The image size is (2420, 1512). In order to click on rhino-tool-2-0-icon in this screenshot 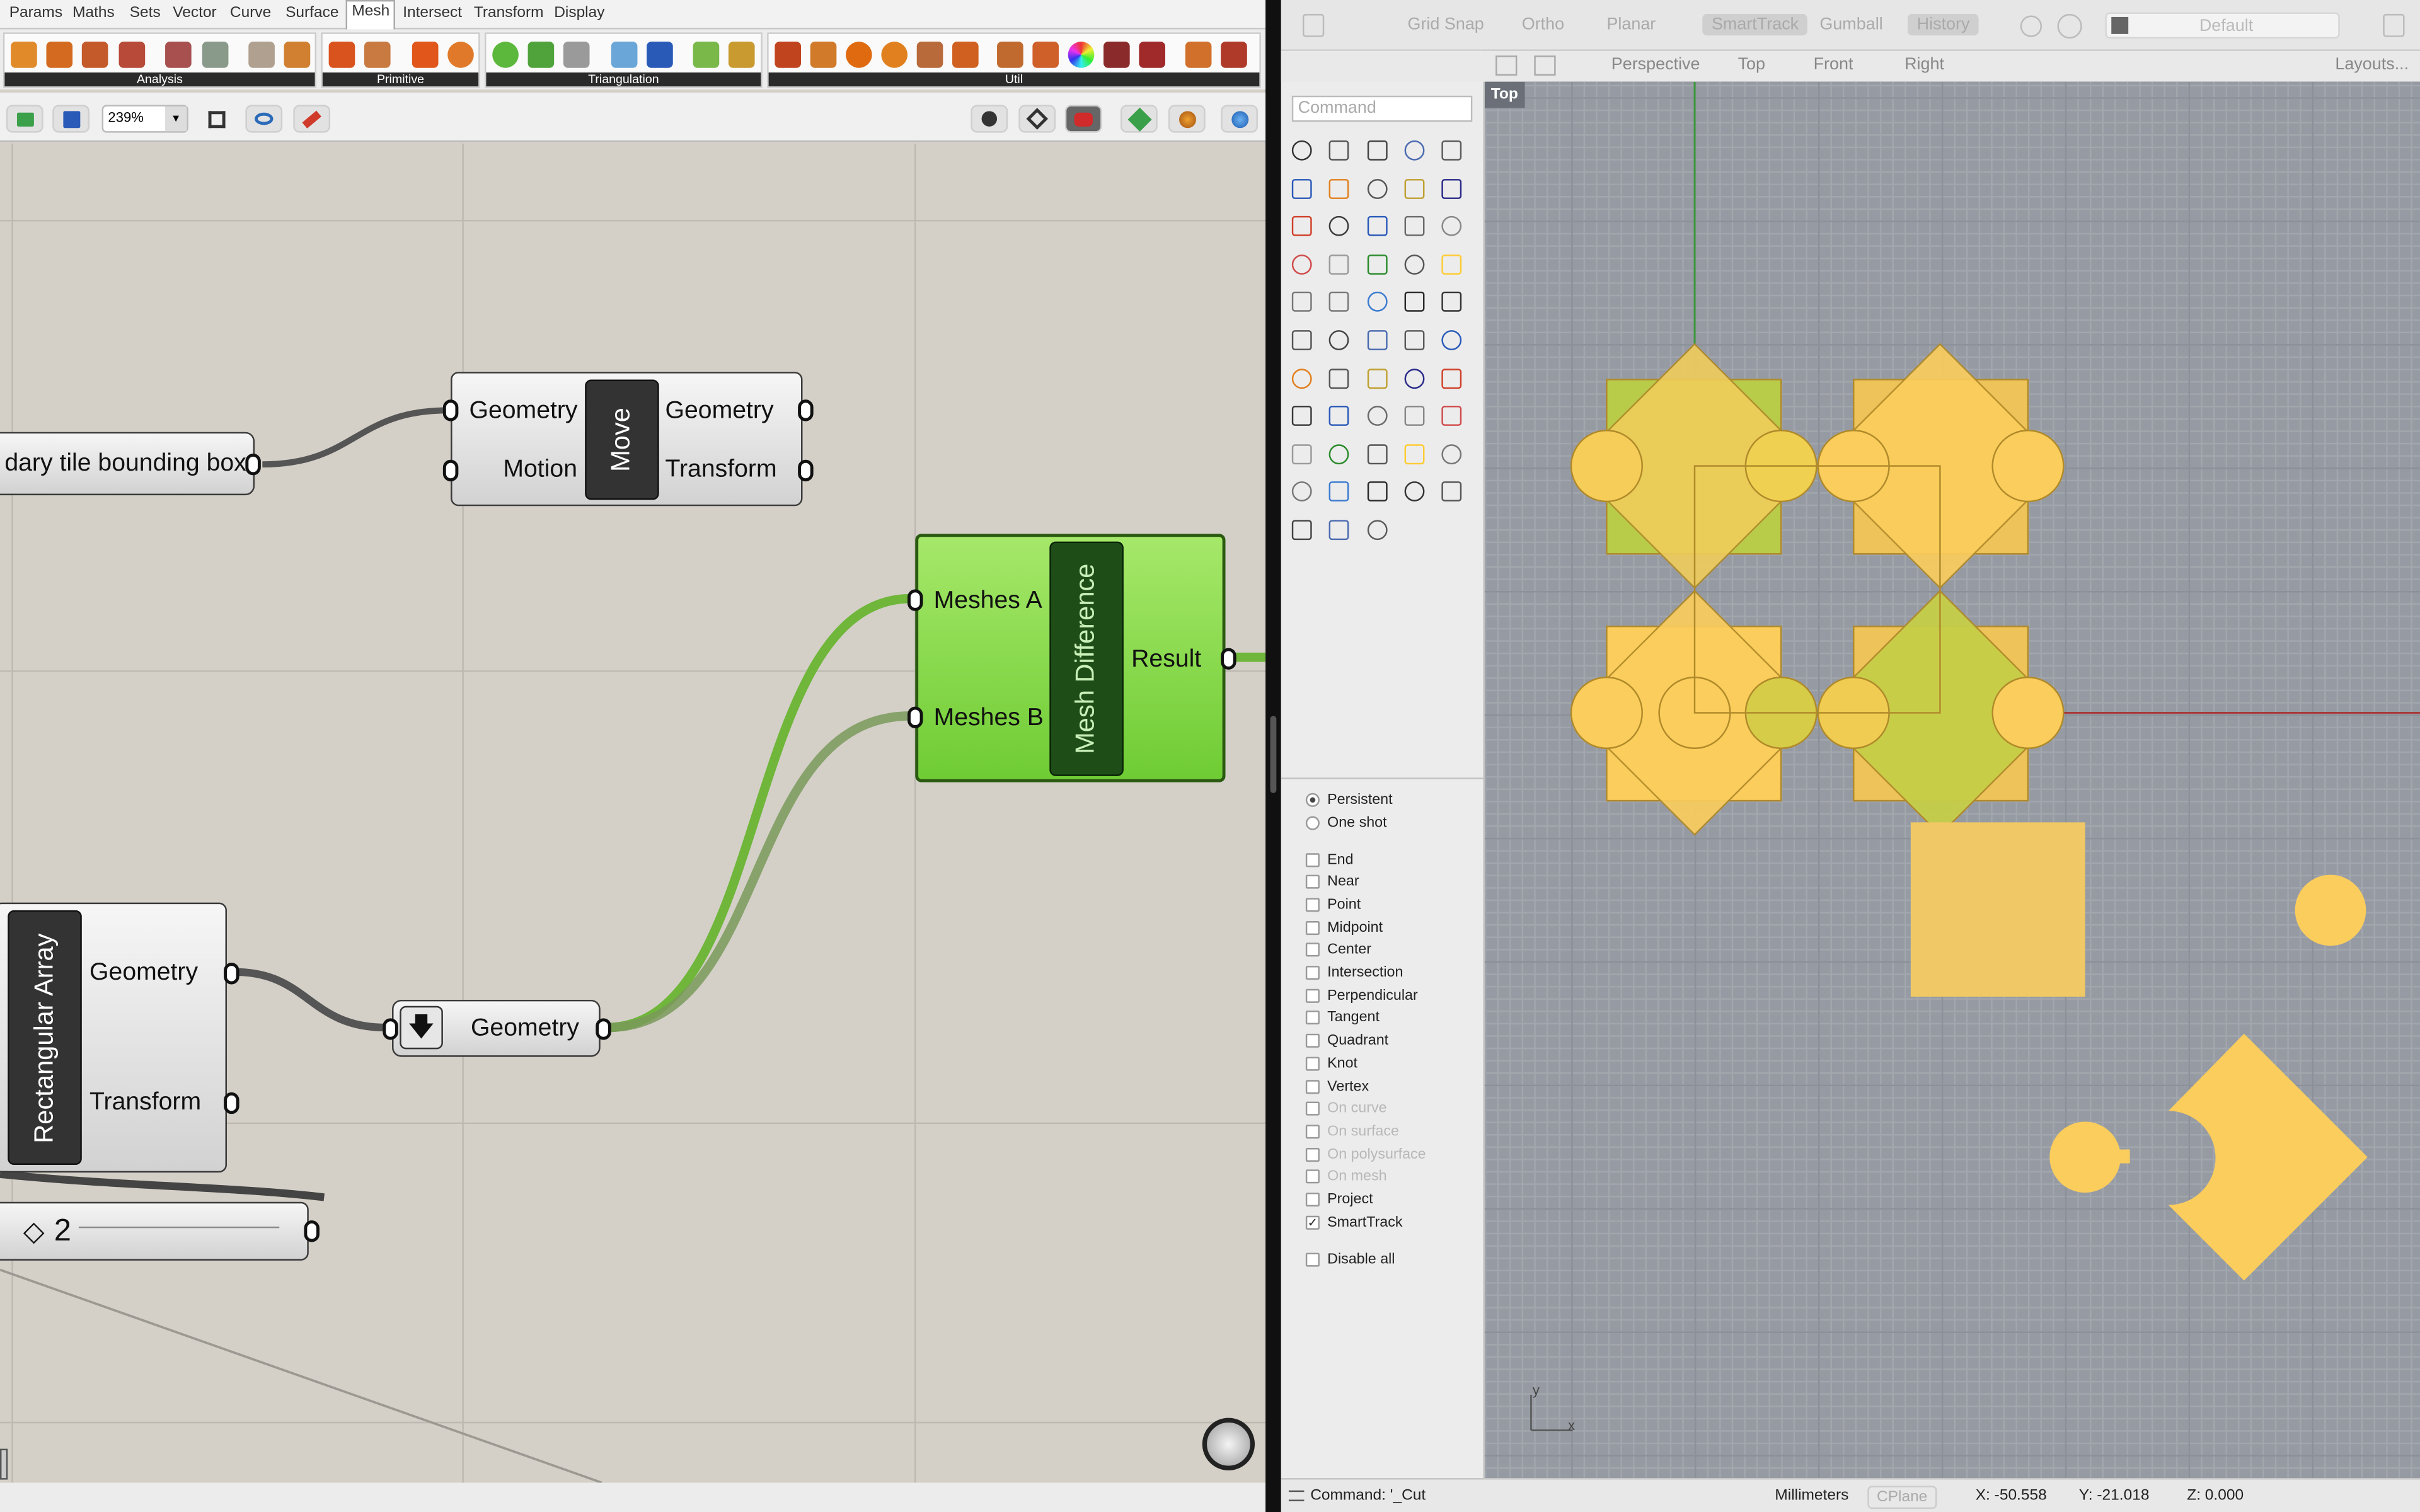, I will do `click(1301, 225)`.